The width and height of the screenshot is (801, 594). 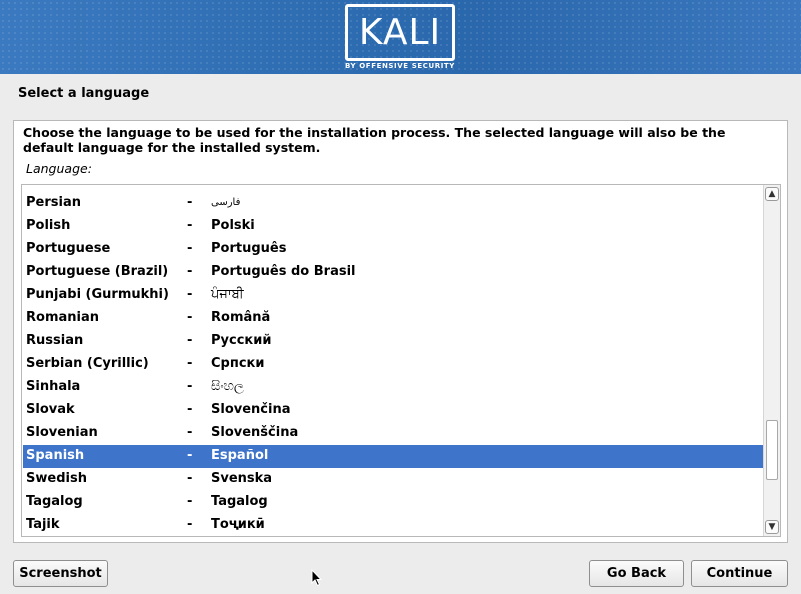 I want to click on header-banner: KALI BY OFFENSIVE SECURITY, so click(x=400, y=37).